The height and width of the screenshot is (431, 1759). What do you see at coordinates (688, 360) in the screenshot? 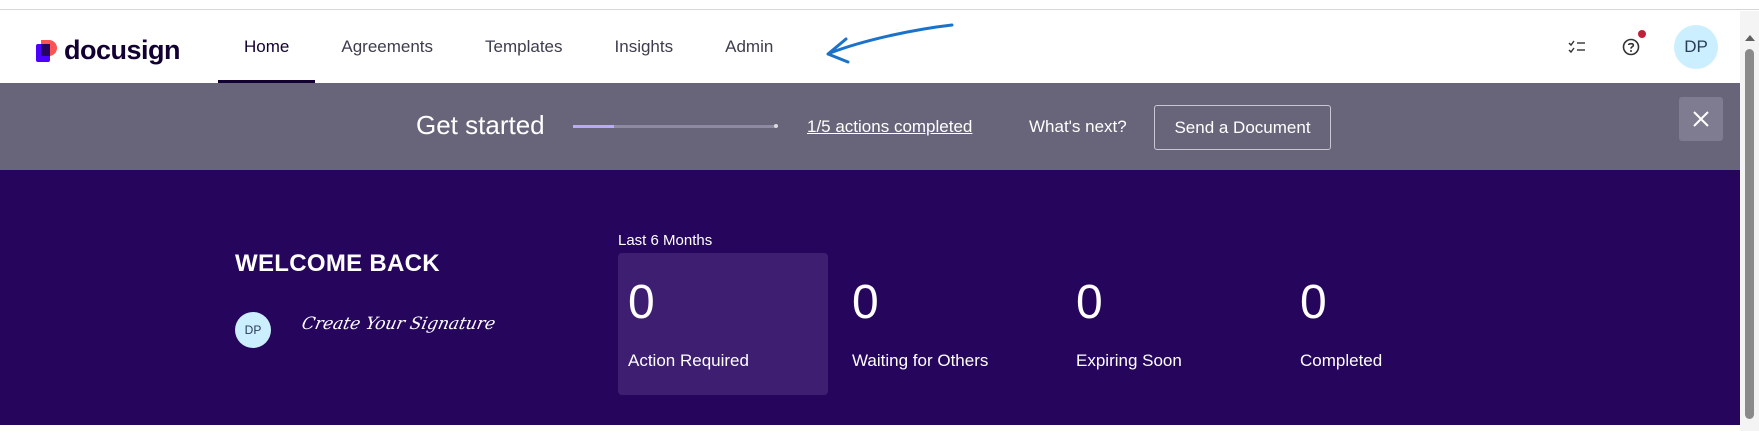
I see `stat-label: Action Required` at bounding box center [688, 360].